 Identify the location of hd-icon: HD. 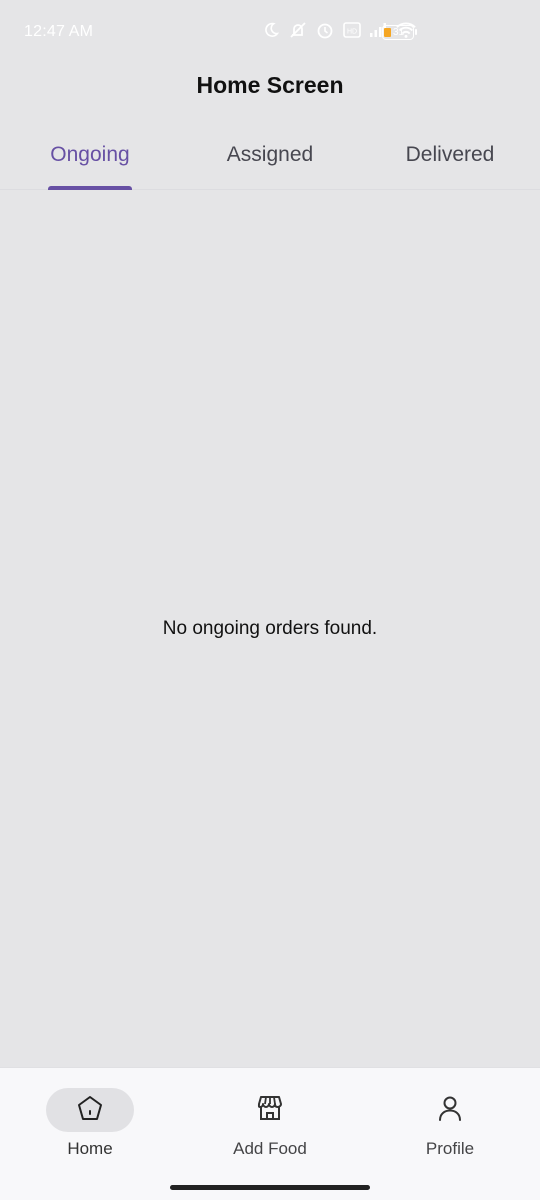
(352, 30).